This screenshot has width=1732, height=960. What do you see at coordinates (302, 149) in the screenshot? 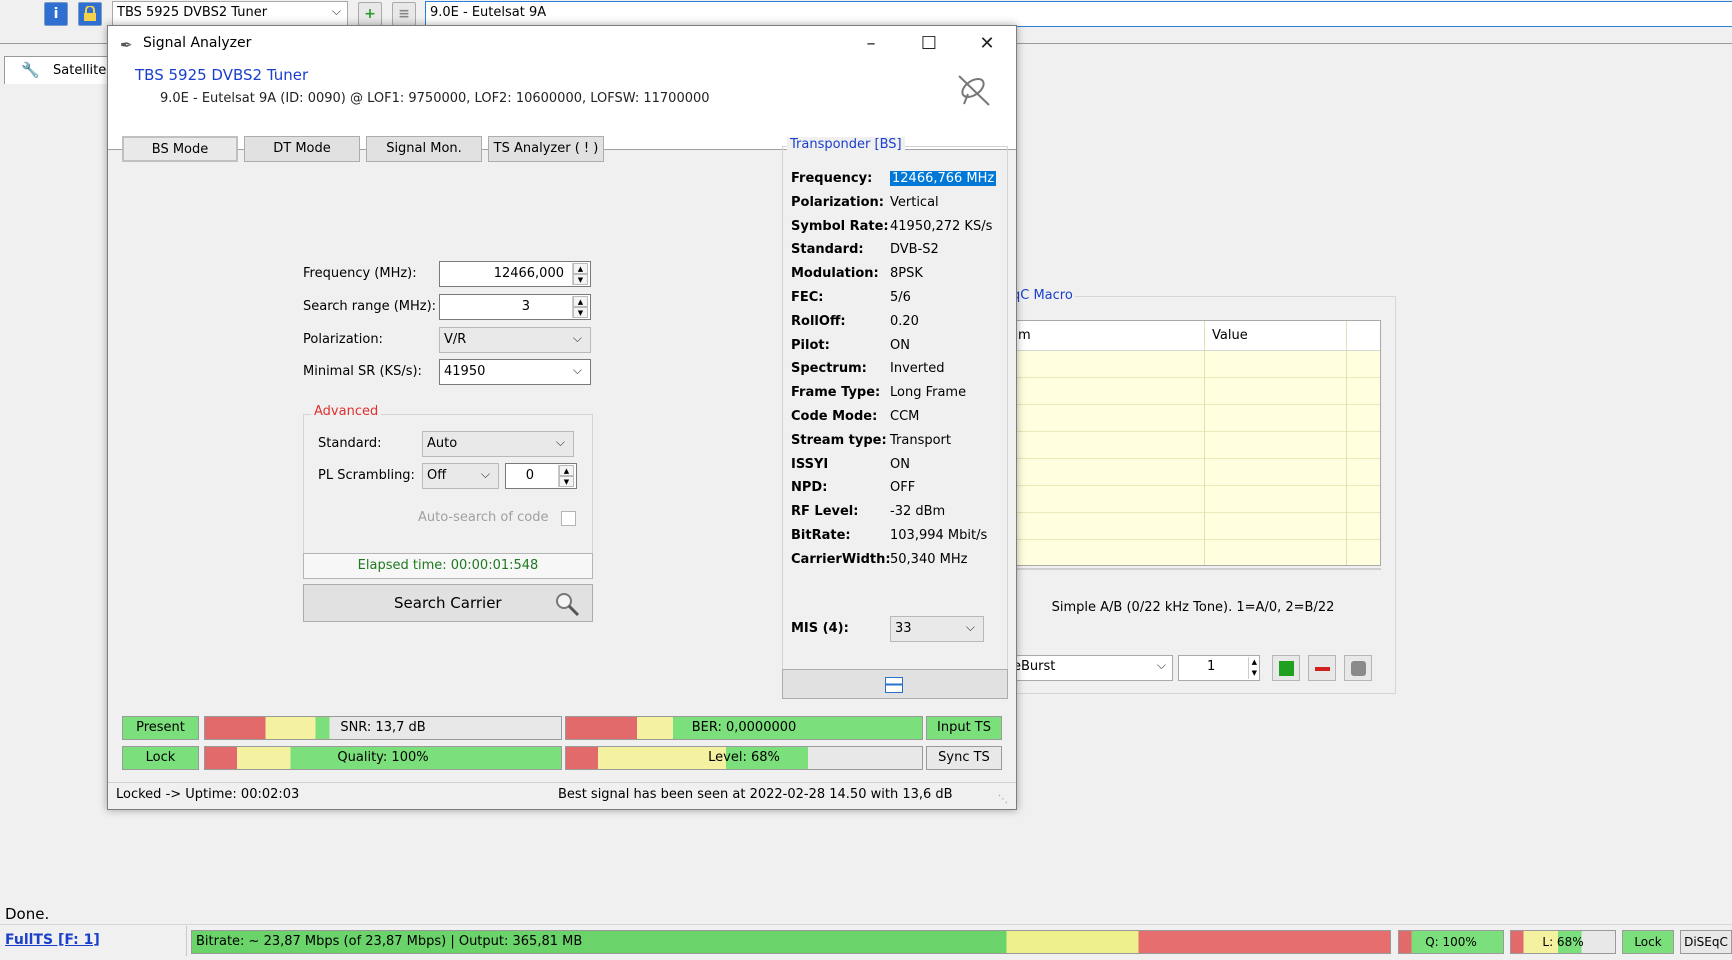
I see `dt-mode-button: DT Mode` at bounding box center [302, 149].